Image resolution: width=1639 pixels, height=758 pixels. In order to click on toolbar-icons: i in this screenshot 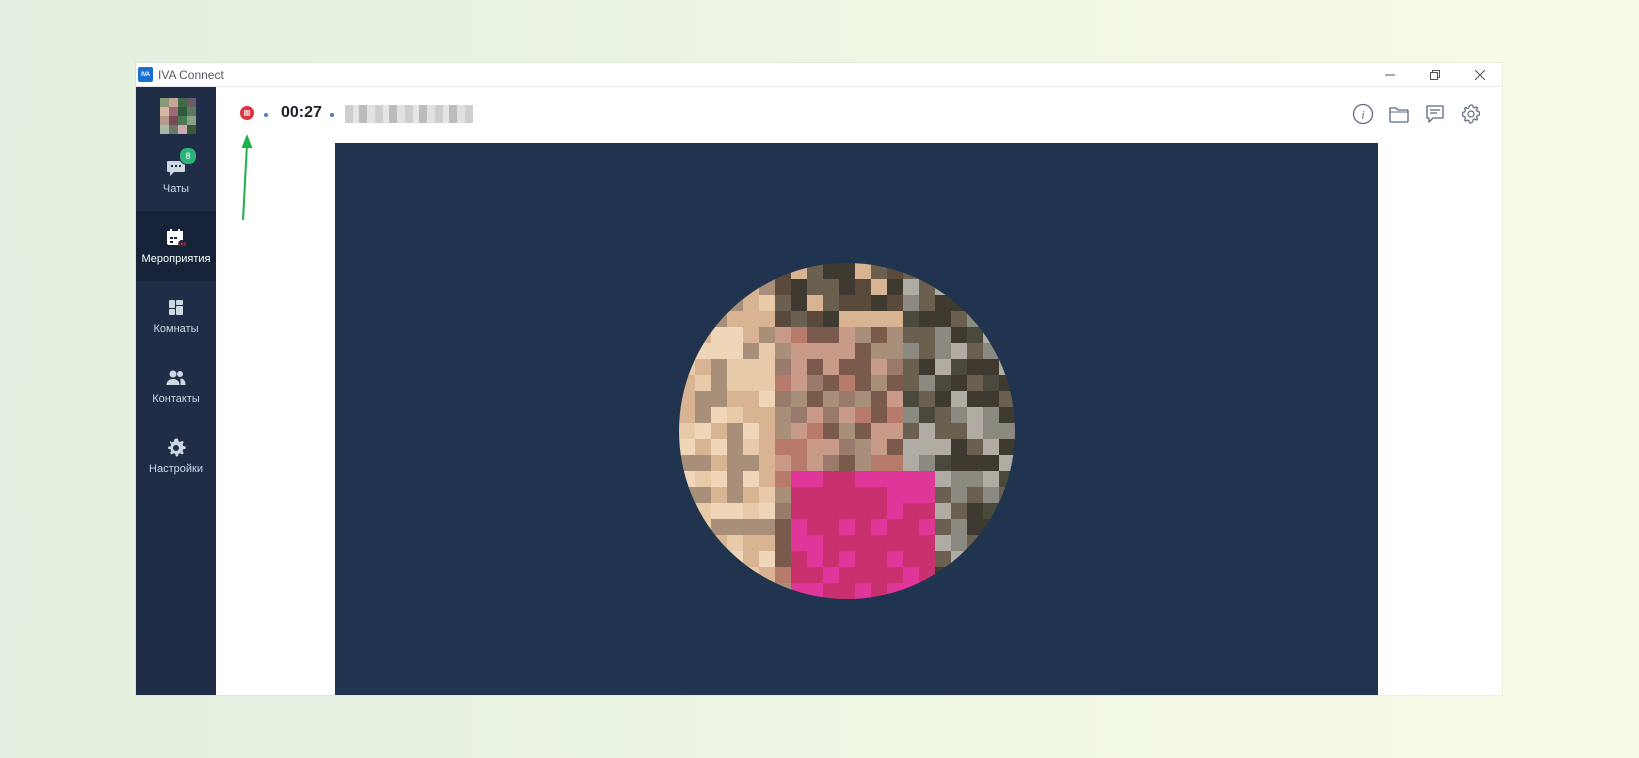, I will do `click(1417, 114)`.